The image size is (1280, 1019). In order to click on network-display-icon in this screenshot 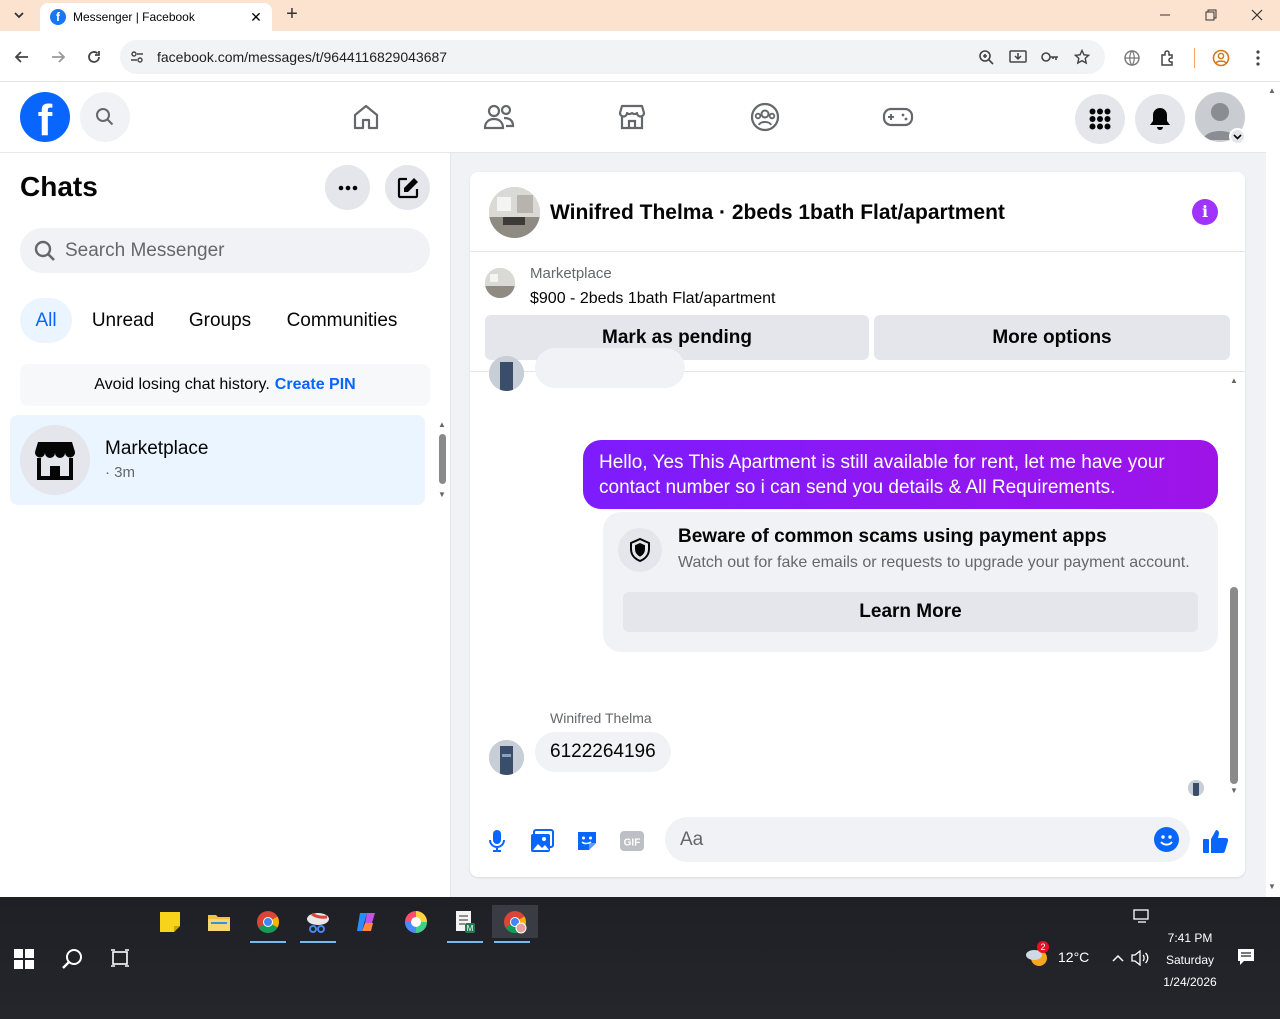, I will do `click(1142, 917)`.